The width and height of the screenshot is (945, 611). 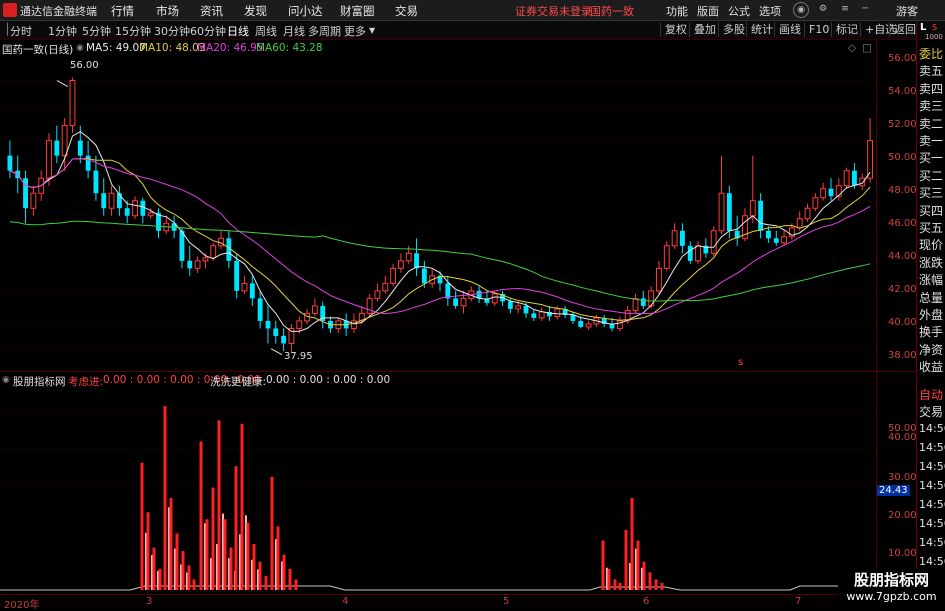 I want to click on panel-item: 卖四, so click(x=931, y=88).